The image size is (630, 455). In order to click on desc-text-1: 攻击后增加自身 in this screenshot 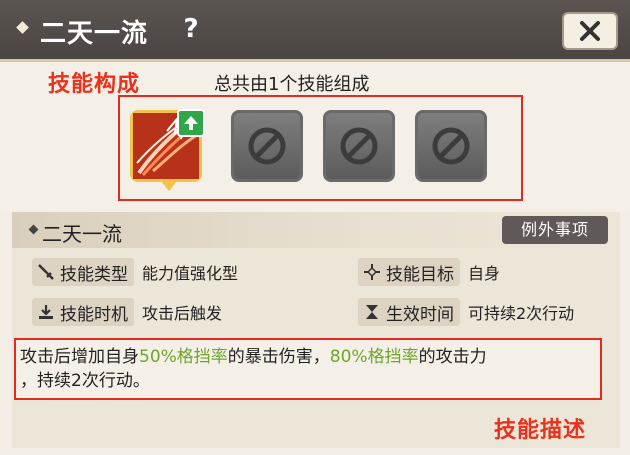, I will do `click(79, 357)`.